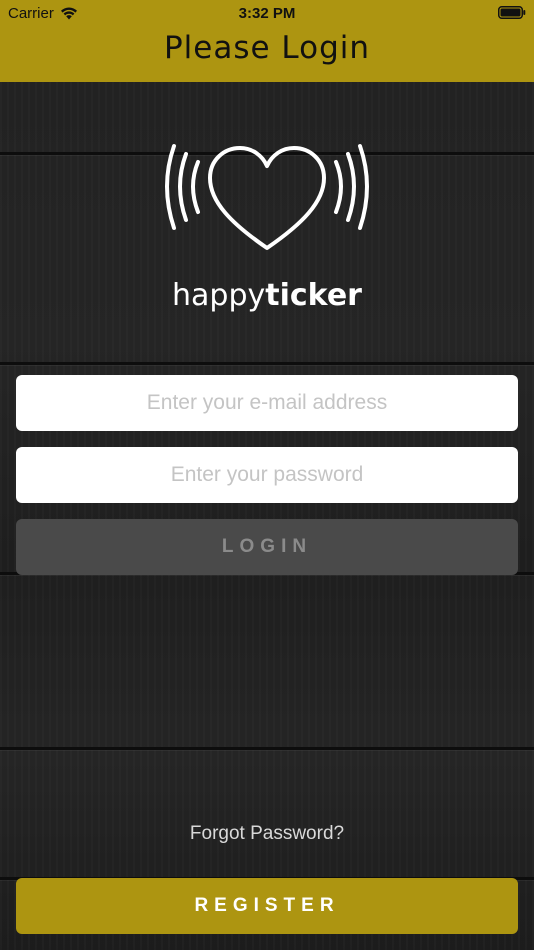 The image size is (534, 950). I want to click on status-time: 3:32 PM, so click(267, 13).